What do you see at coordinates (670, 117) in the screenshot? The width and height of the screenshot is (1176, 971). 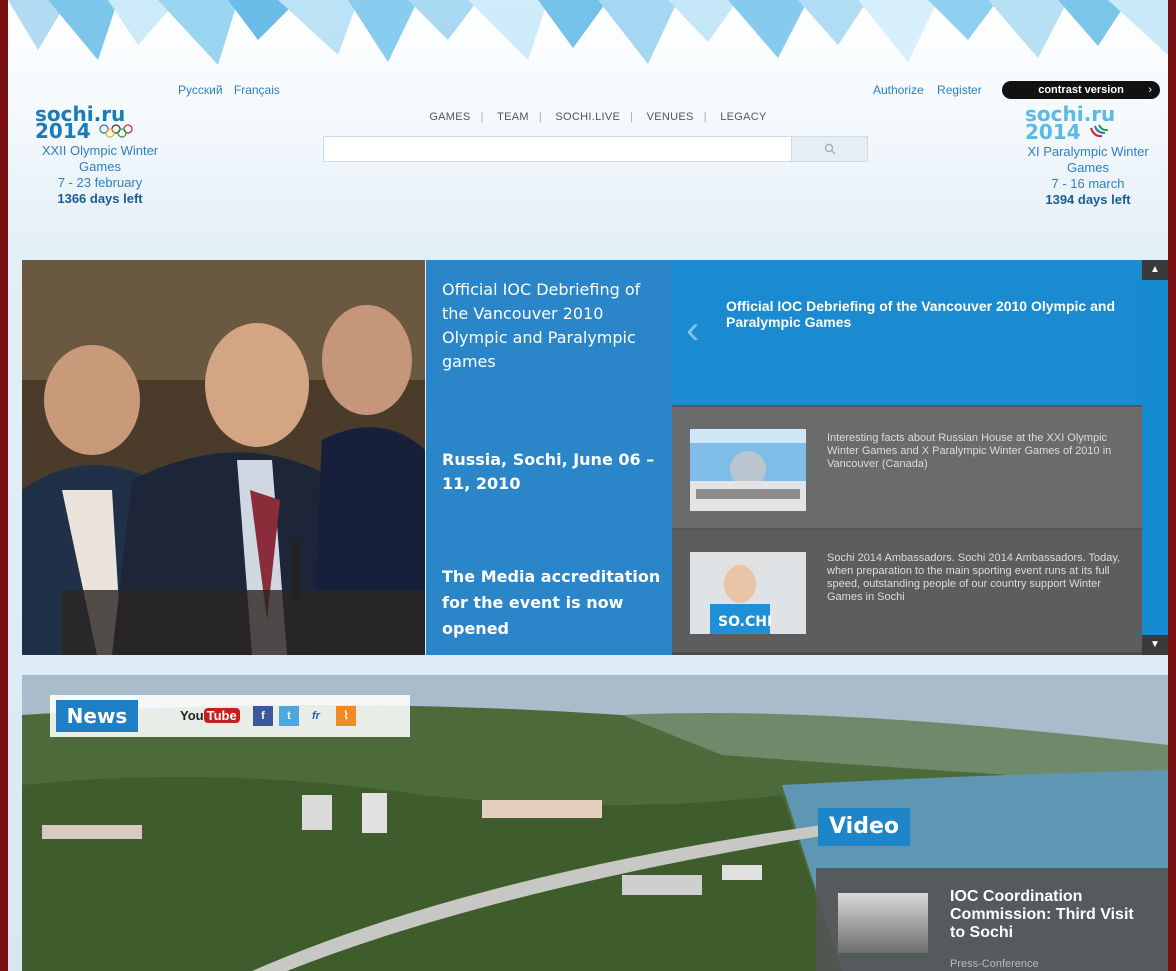 I see `nav-venues: VENUES` at bounding box center [670, 117].